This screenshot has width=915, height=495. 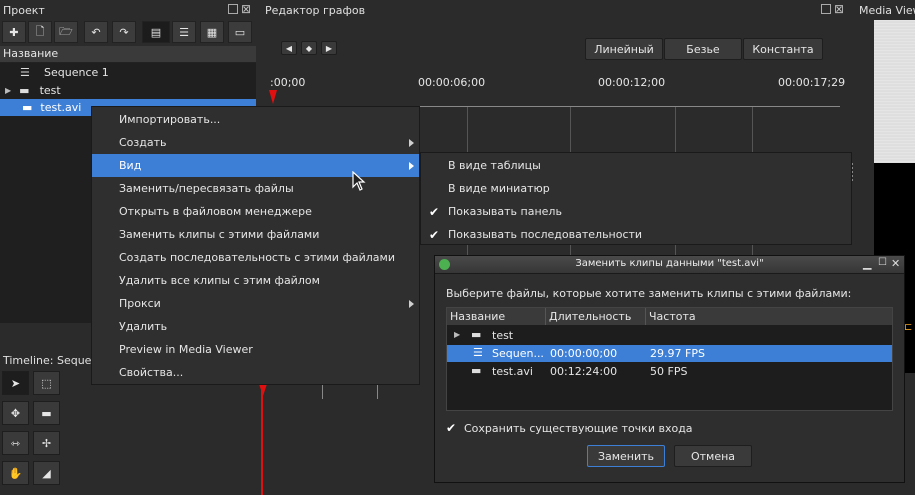 What do you see at coordinates (24, 10) in the screenshot?
I see `project-title: Проект` at bounding box center [24, 10].